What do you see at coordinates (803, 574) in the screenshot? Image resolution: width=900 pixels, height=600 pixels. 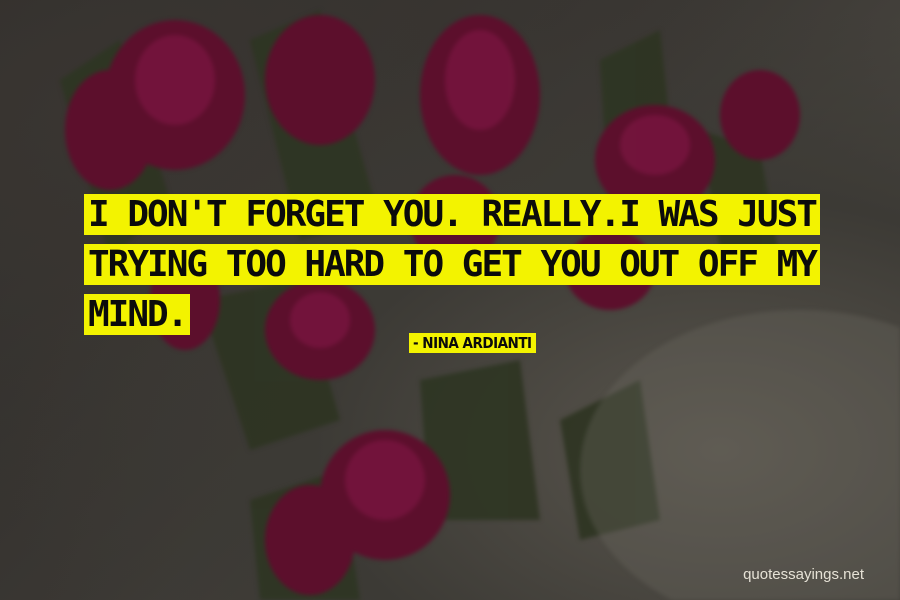 I see `site-watermark: quotessayings.net` at bounding box center [803, 574].